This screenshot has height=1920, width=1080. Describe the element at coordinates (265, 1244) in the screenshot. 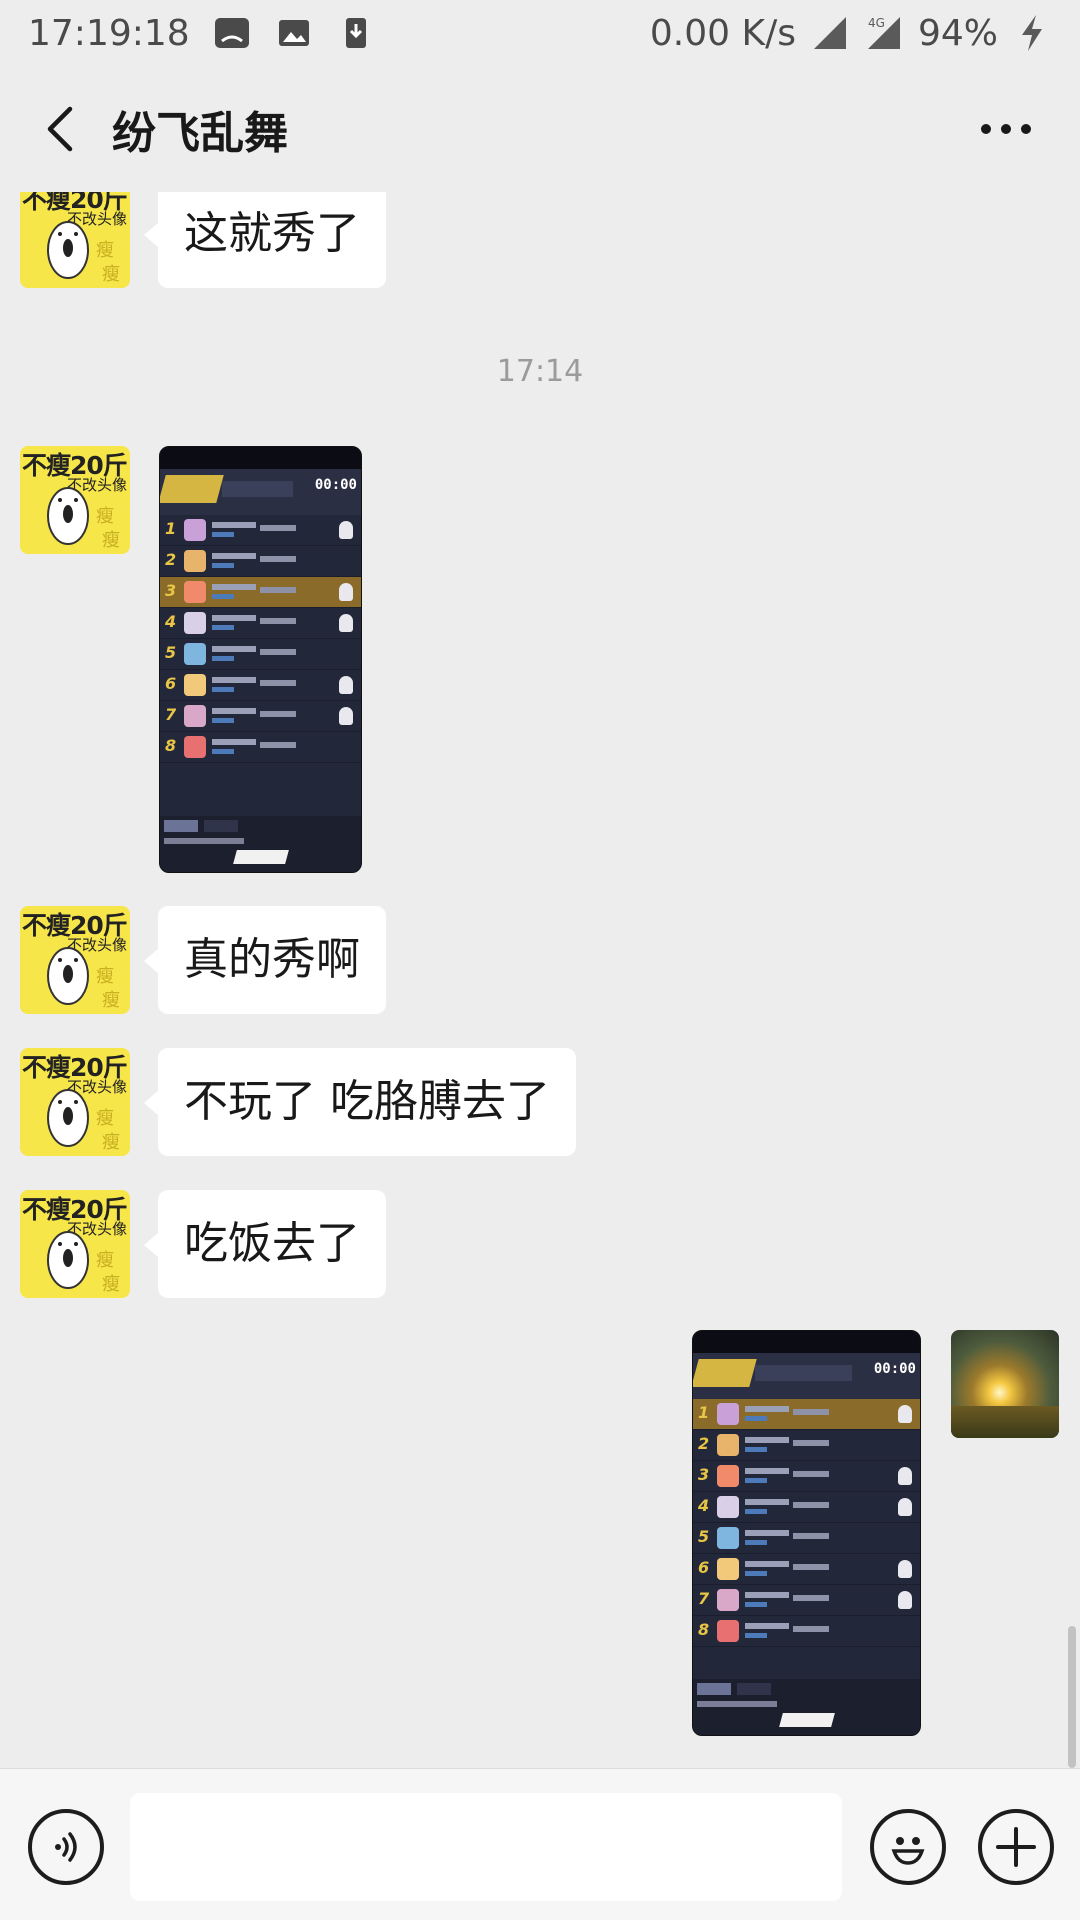

I see `message-bubble: 吃饭去了` at that location.